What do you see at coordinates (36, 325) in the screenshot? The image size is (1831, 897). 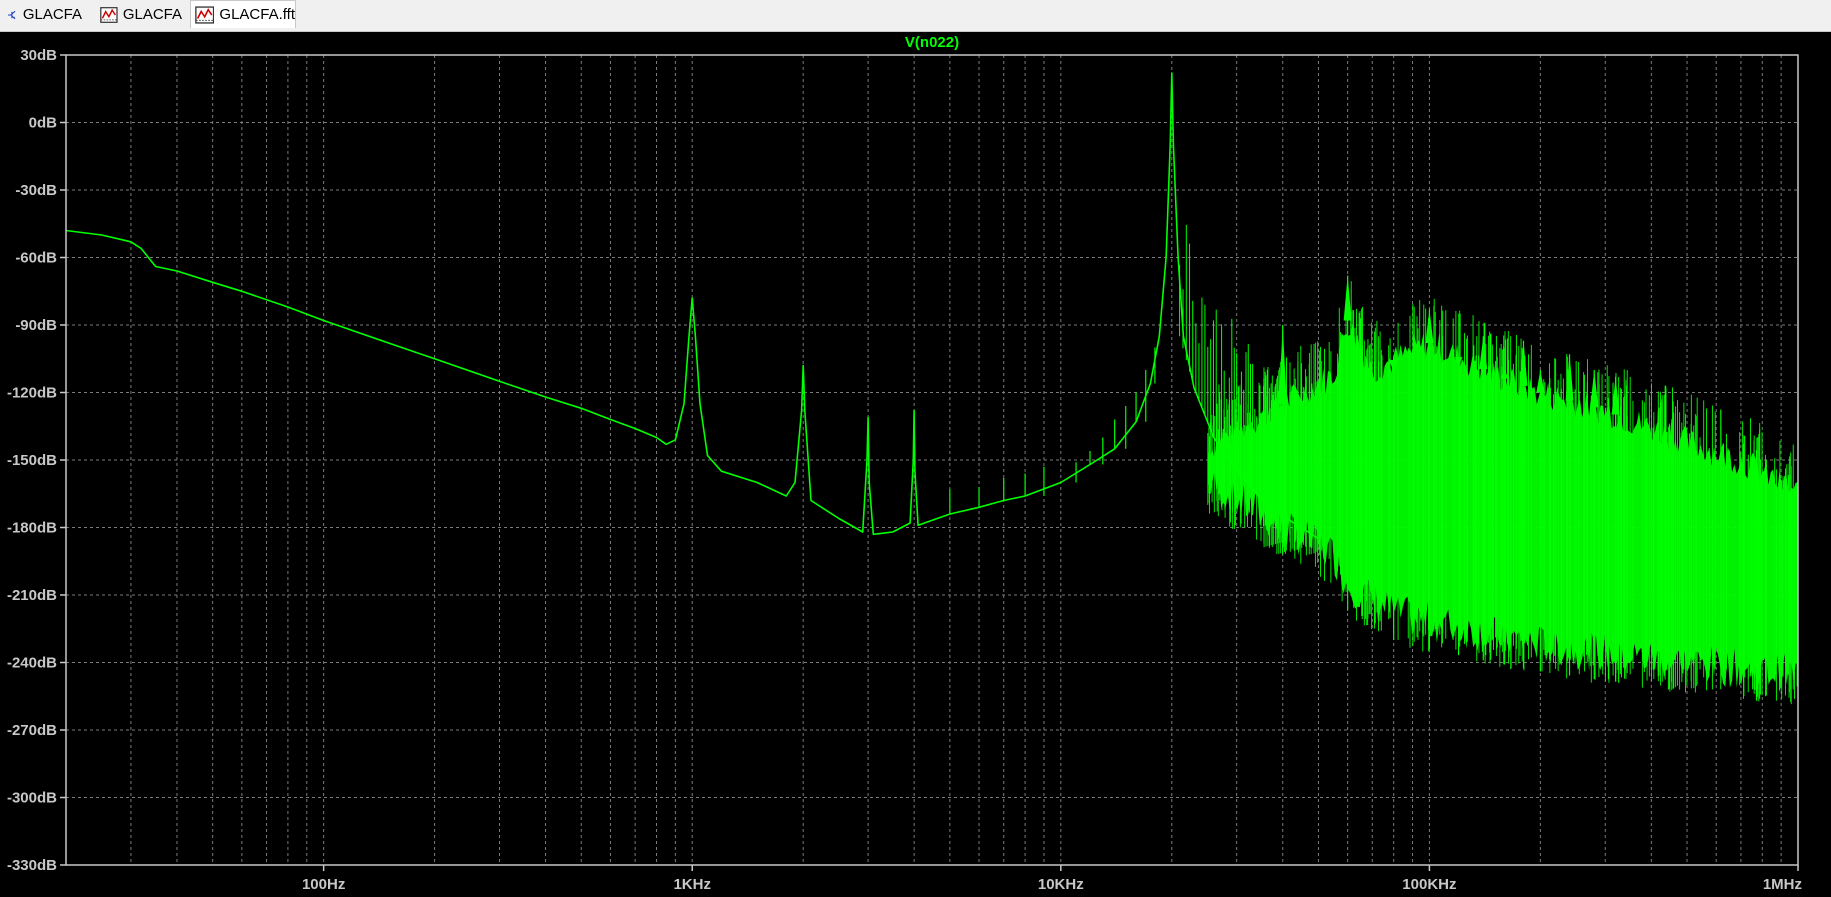 I see `y-tick-label: -90dB` at bounding box center [36, 325].